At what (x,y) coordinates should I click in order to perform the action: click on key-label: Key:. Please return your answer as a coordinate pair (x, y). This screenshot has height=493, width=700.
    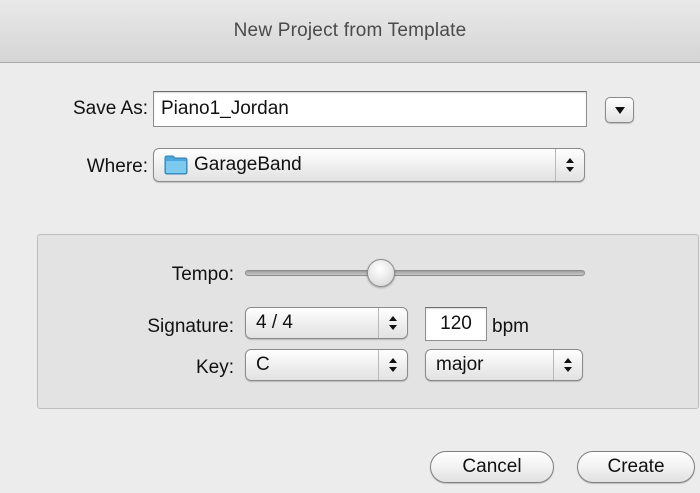
    Looking at the image, I should click on (214, 367).